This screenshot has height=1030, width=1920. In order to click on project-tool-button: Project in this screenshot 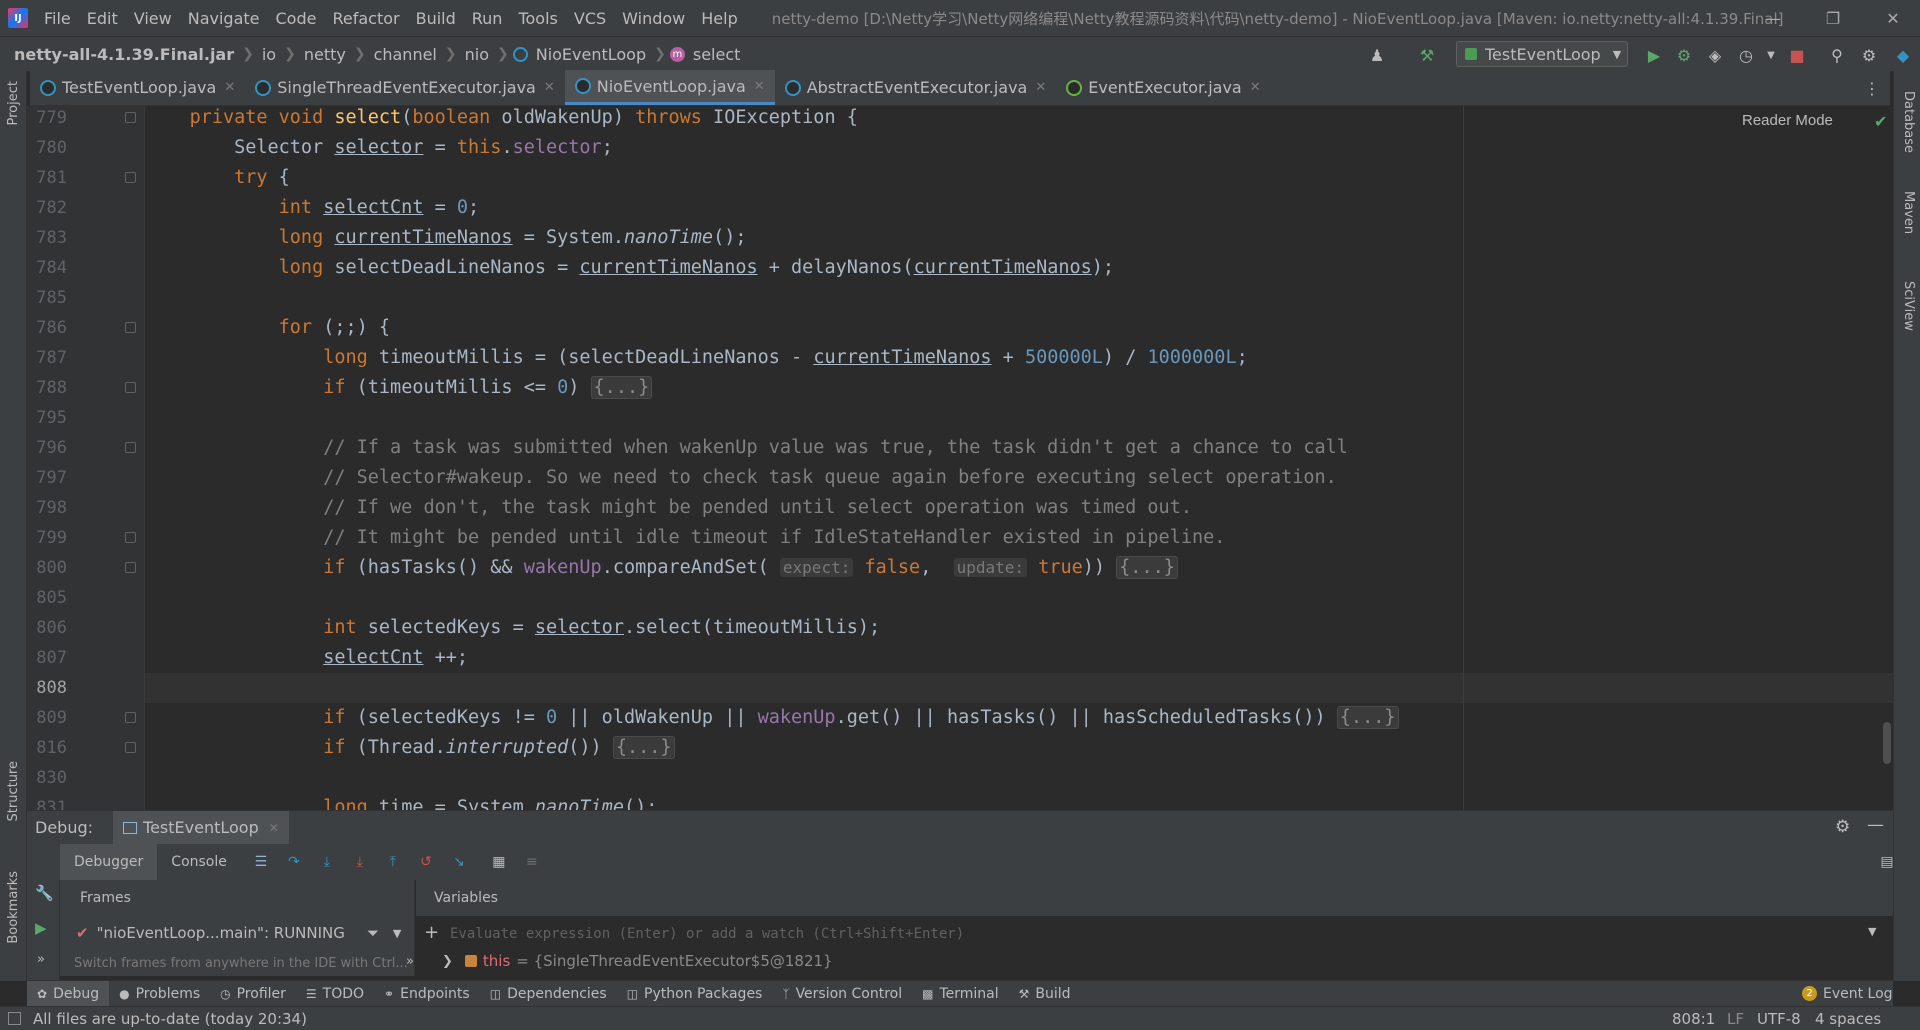, I will do `click(13, 103)`.